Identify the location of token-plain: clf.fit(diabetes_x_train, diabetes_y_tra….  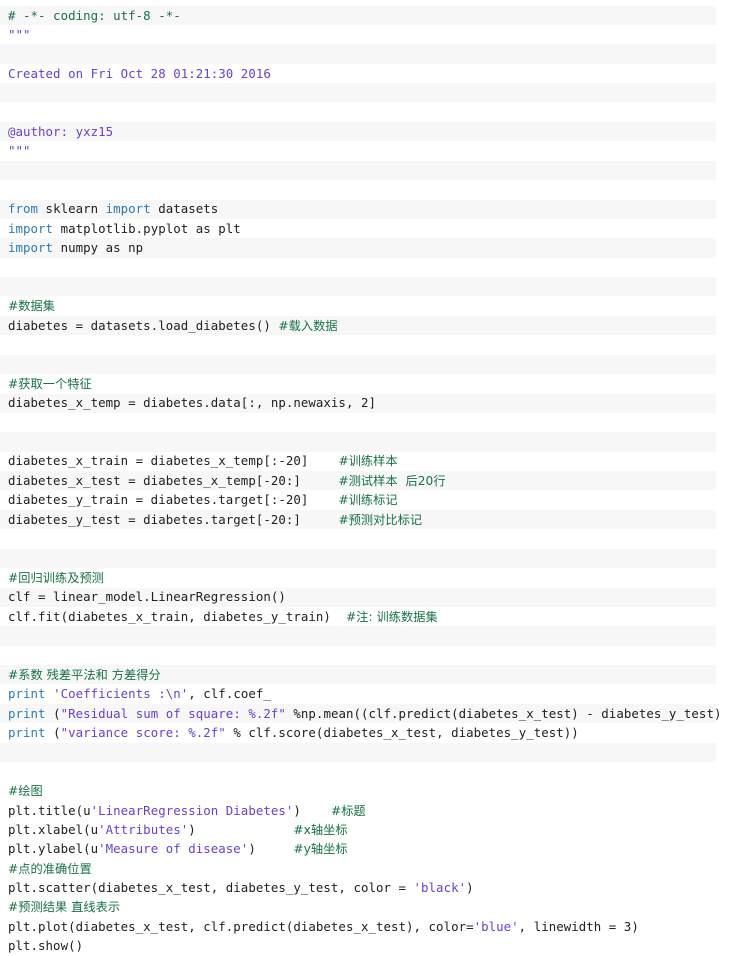
(177, 616).